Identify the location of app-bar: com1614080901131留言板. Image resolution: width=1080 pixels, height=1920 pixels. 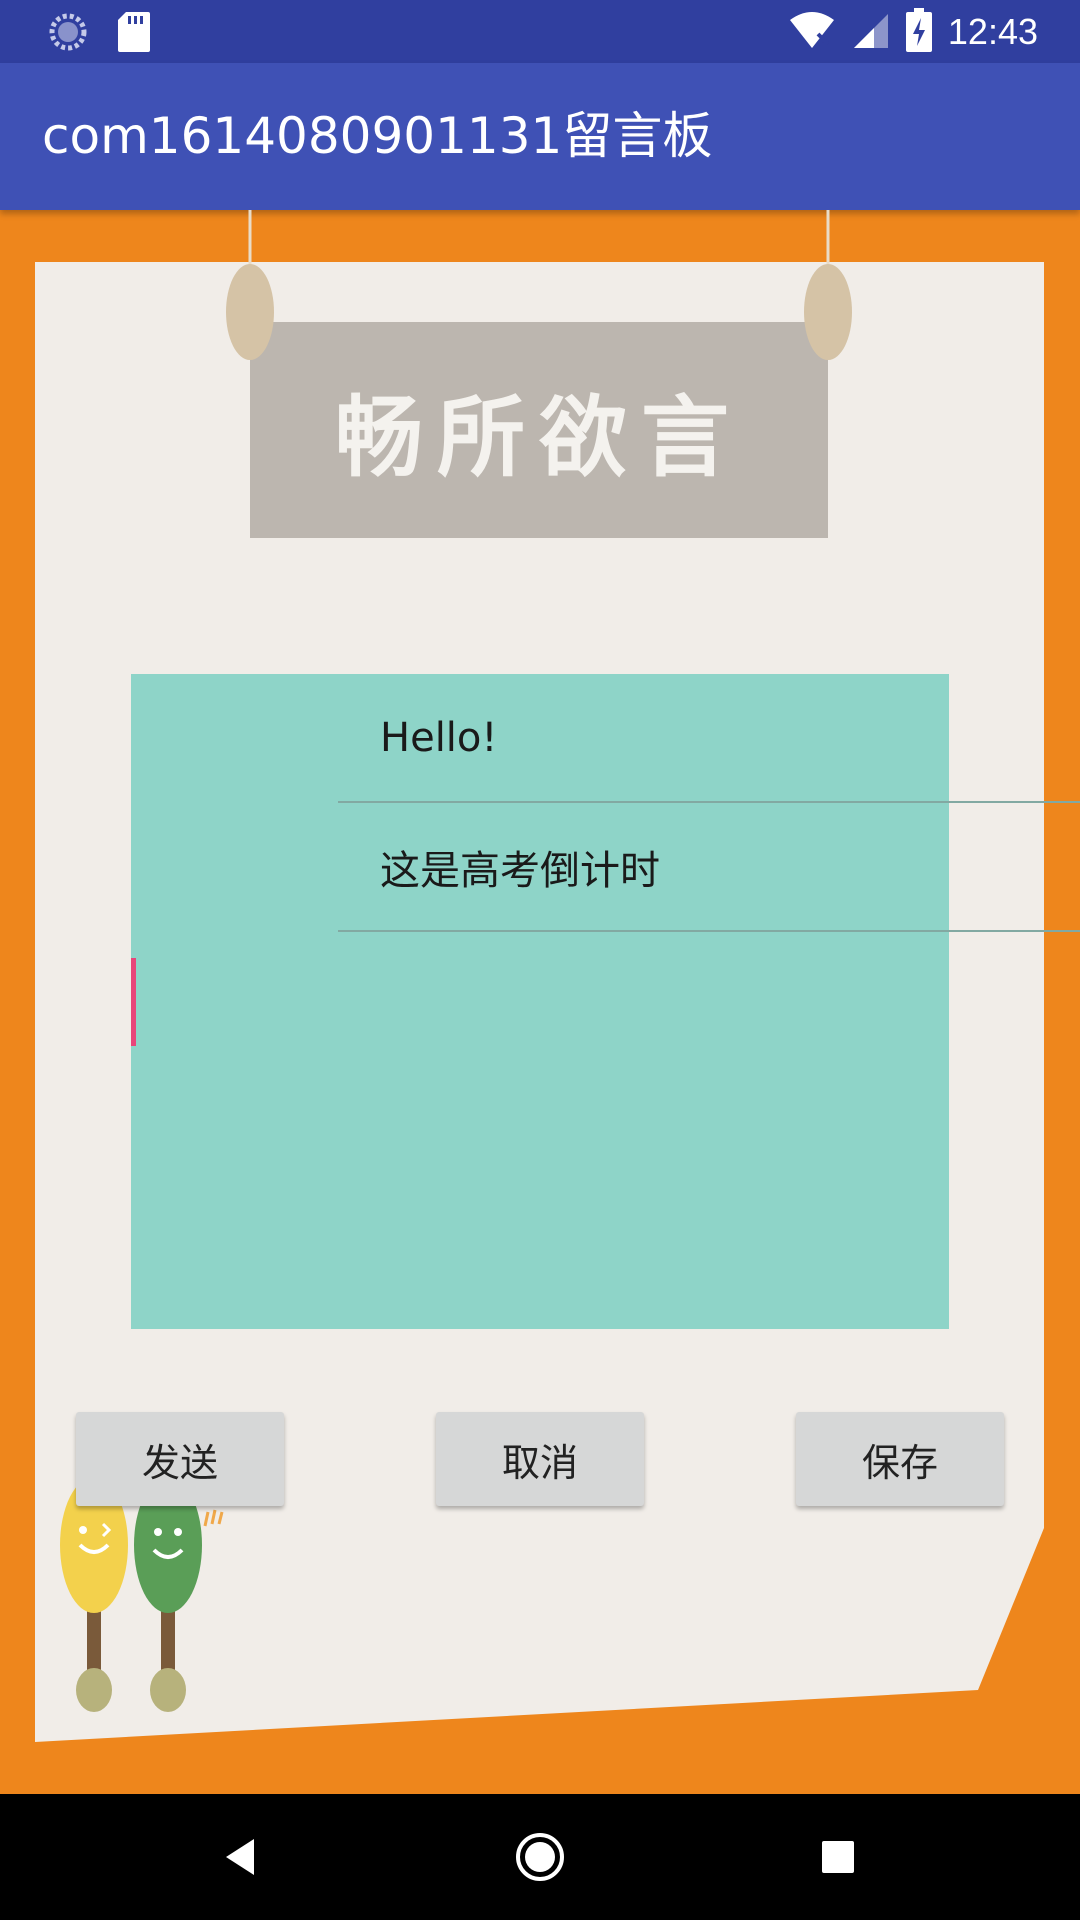
(540, 136).